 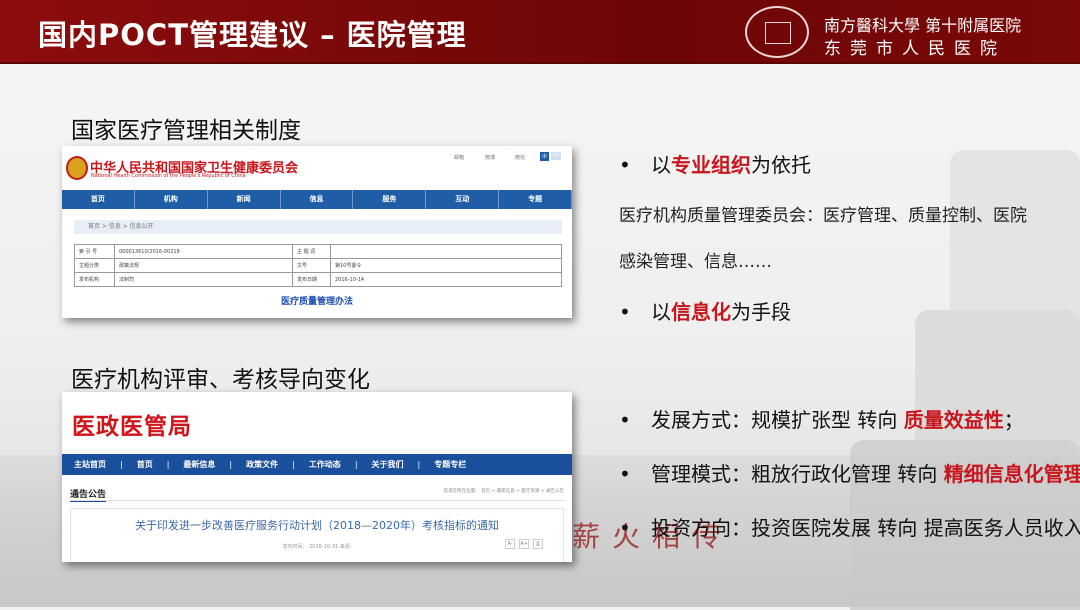 I want to click on cell, so click(x=446, y=251).